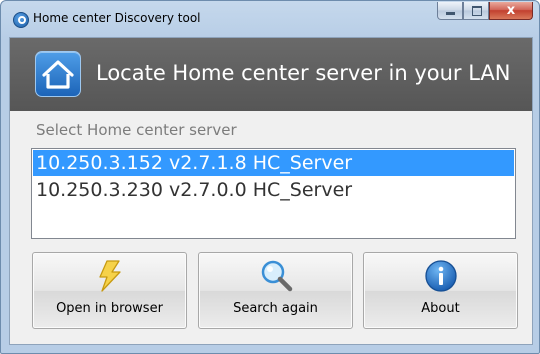 The height and width of the screenshot is (354, 540). What do you see at coordinates (440, 276) in the screenshot?
I see `info-icon` at bounding box center [440, 276].